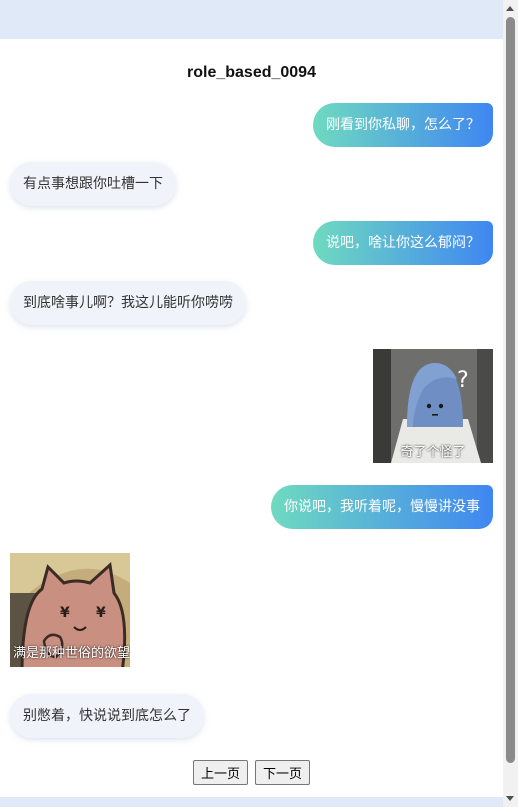 The image size is (518, 807). What do you see at coordinates (107, 716) in the screenshot?
I see `message-bubble-received: 别憋着，快说说到底怎么了` at bounding box center [107, 716].